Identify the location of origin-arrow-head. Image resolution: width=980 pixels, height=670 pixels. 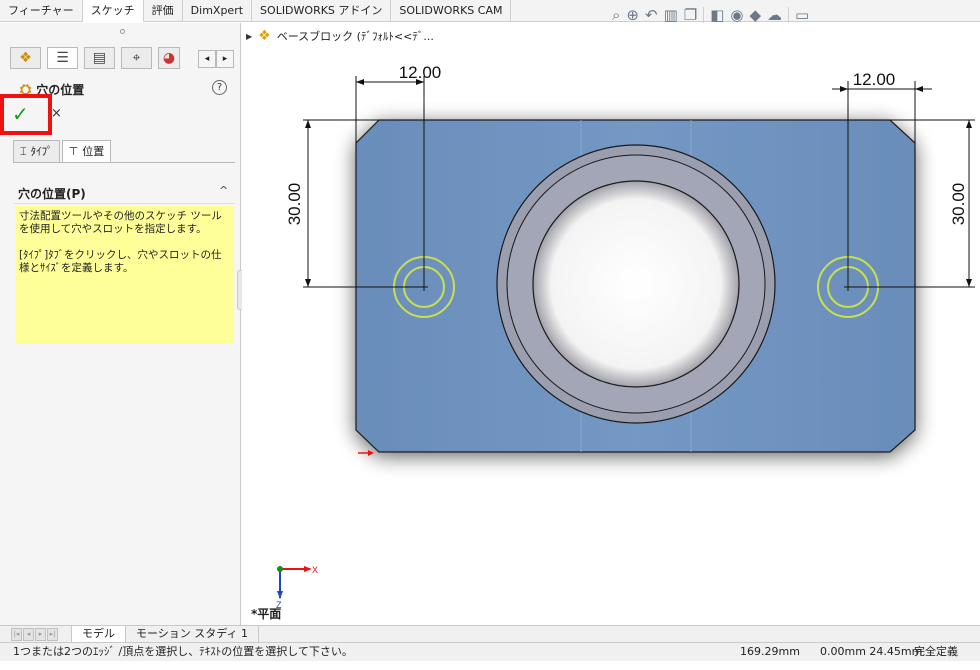
(371, 453).